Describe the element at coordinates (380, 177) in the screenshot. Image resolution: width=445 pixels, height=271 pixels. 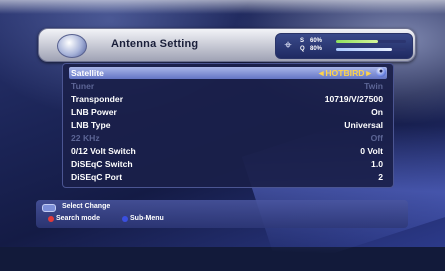
I see `menu-item-value: 2` at that location.